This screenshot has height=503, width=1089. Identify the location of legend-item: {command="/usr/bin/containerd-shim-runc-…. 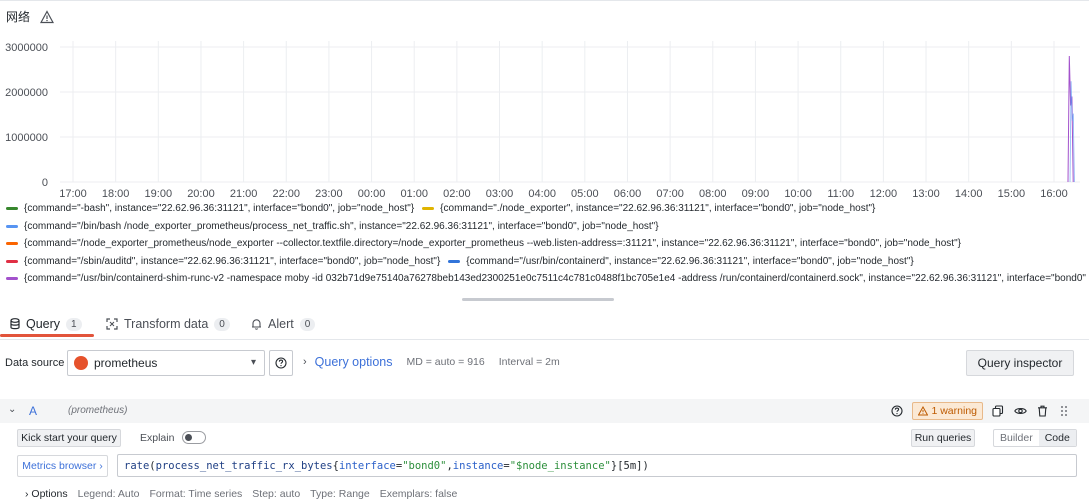
(546, 278).